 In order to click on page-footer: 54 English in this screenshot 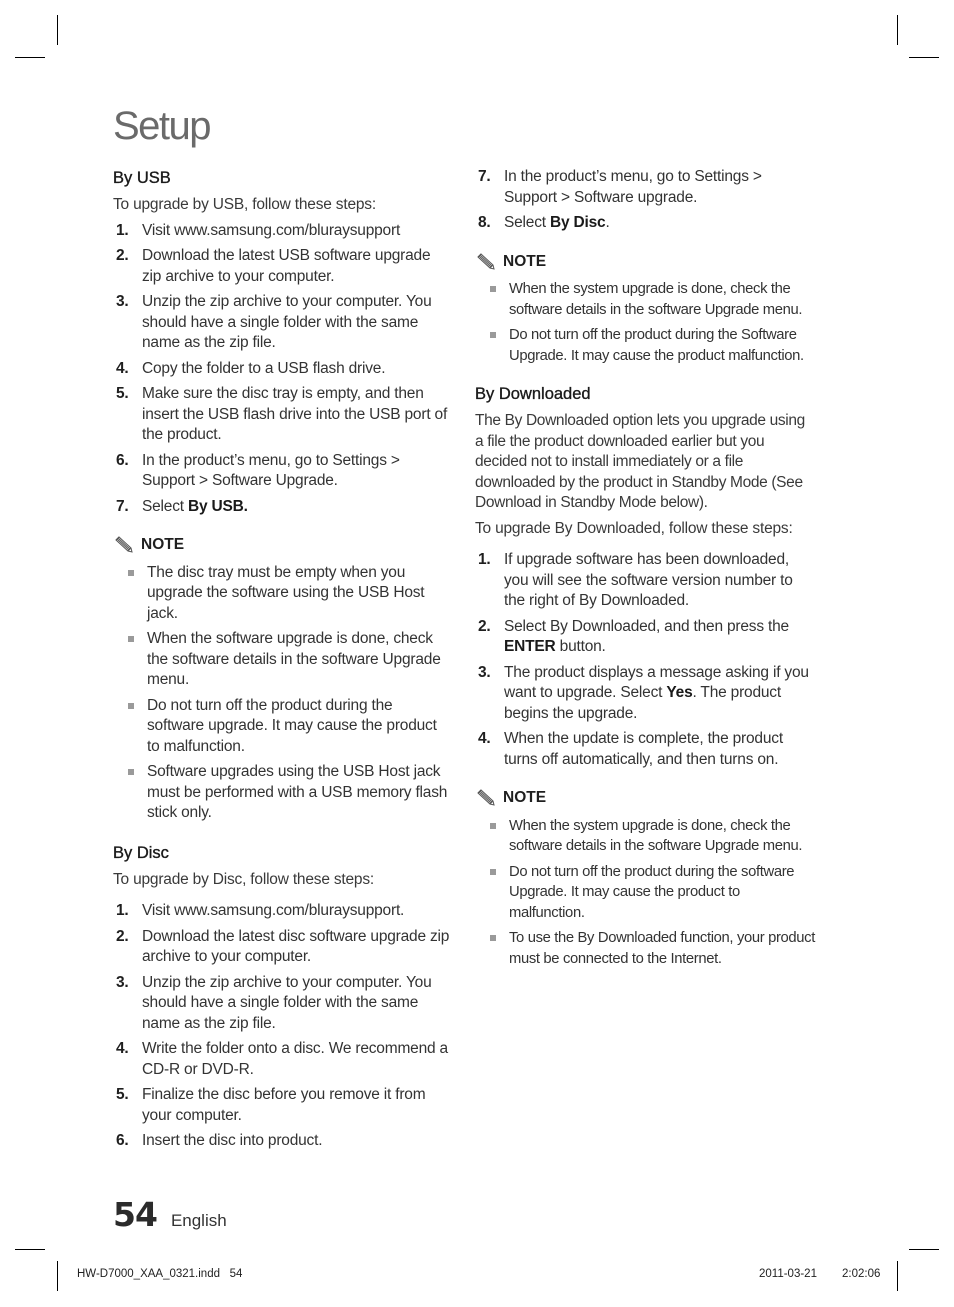, I will do `click(170, 1214)`.